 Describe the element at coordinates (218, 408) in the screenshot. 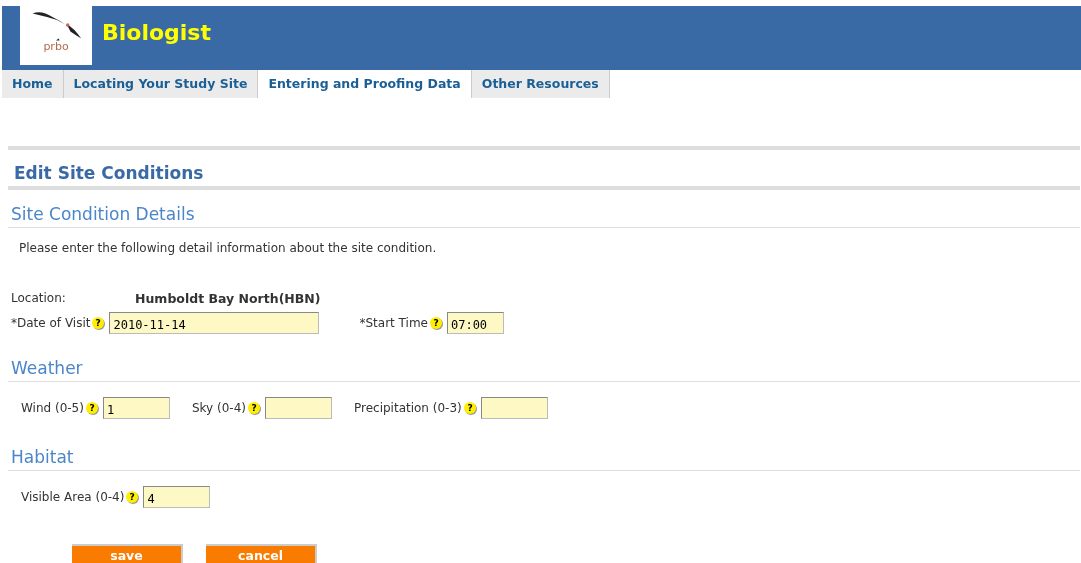

I see `field-label: Sky (0-4)` at that location.